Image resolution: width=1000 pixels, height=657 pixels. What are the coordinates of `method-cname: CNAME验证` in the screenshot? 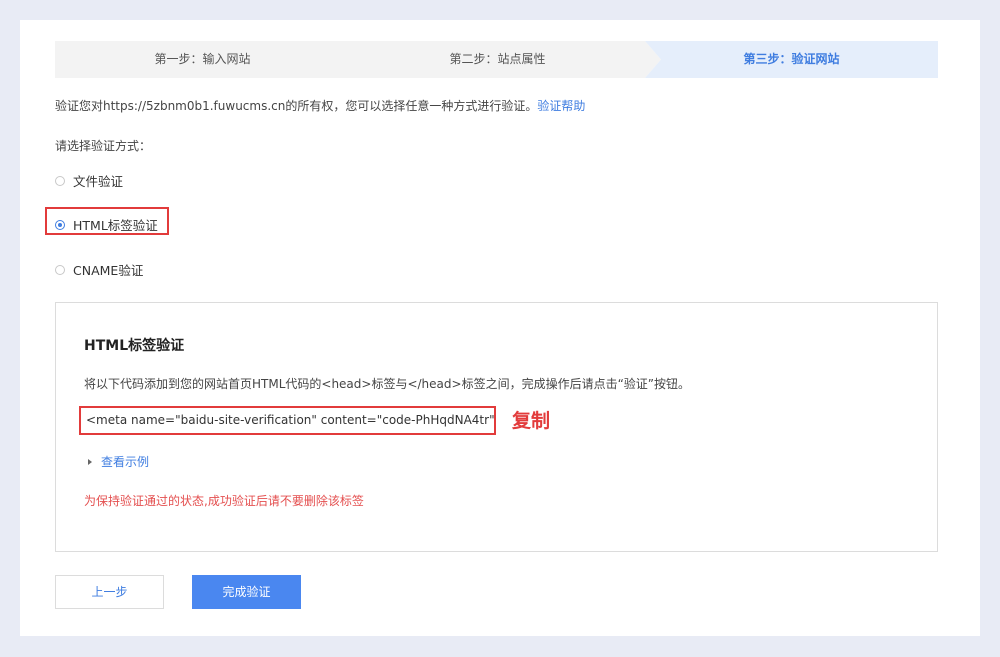 It's located at (99, 269).